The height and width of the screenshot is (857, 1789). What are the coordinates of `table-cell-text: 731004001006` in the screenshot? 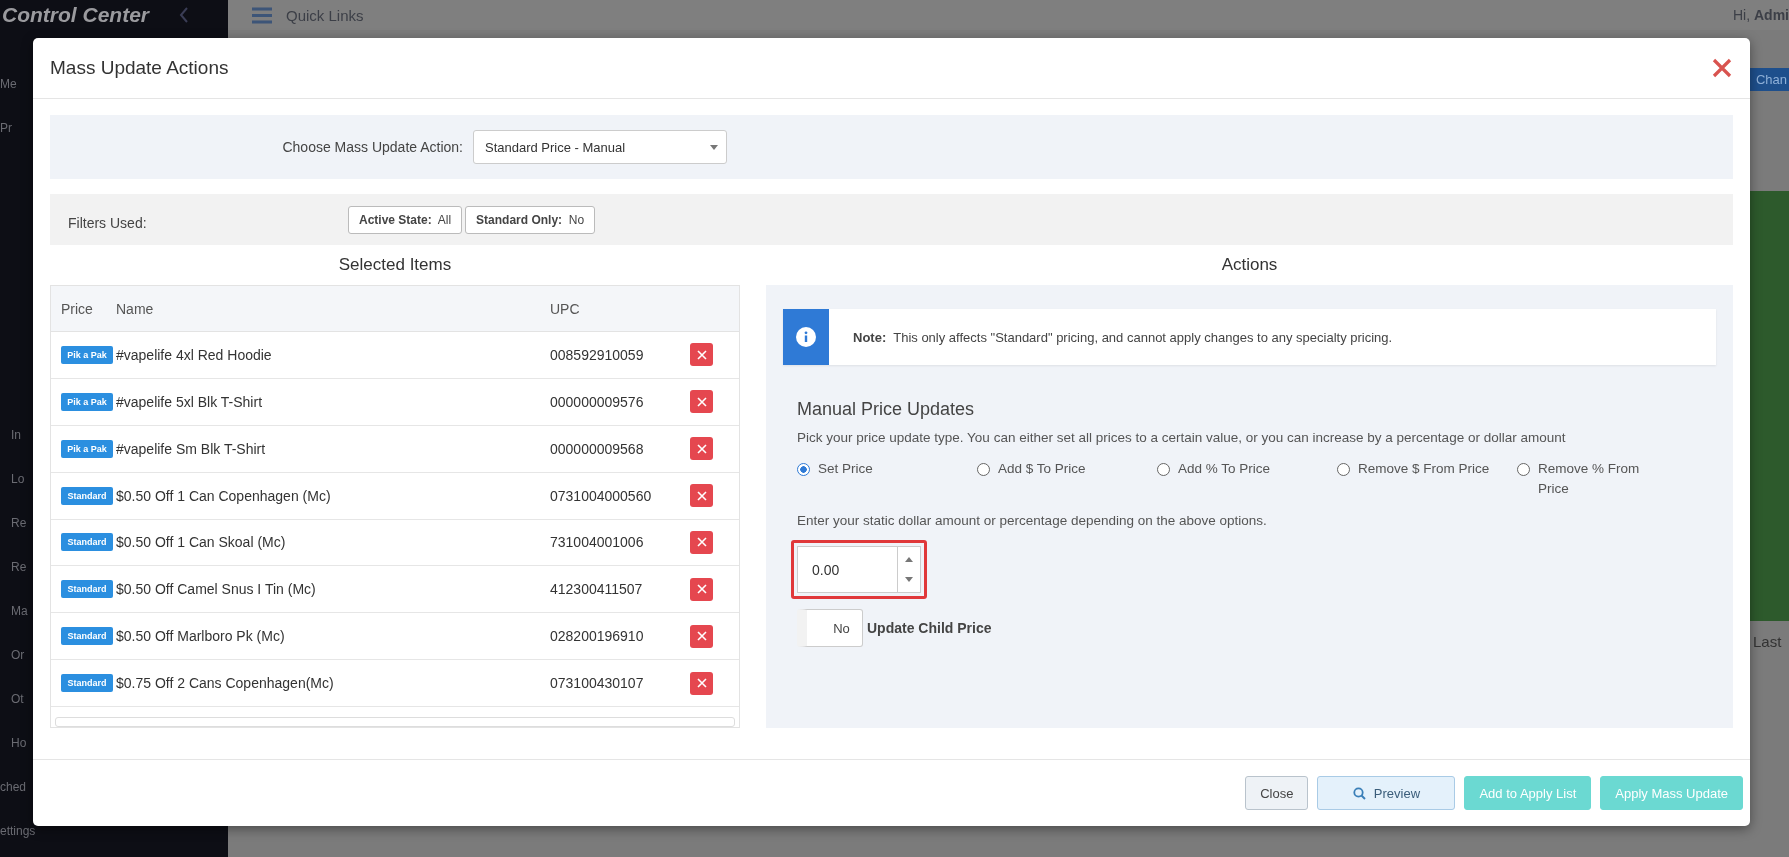 It's located at (597, 542).